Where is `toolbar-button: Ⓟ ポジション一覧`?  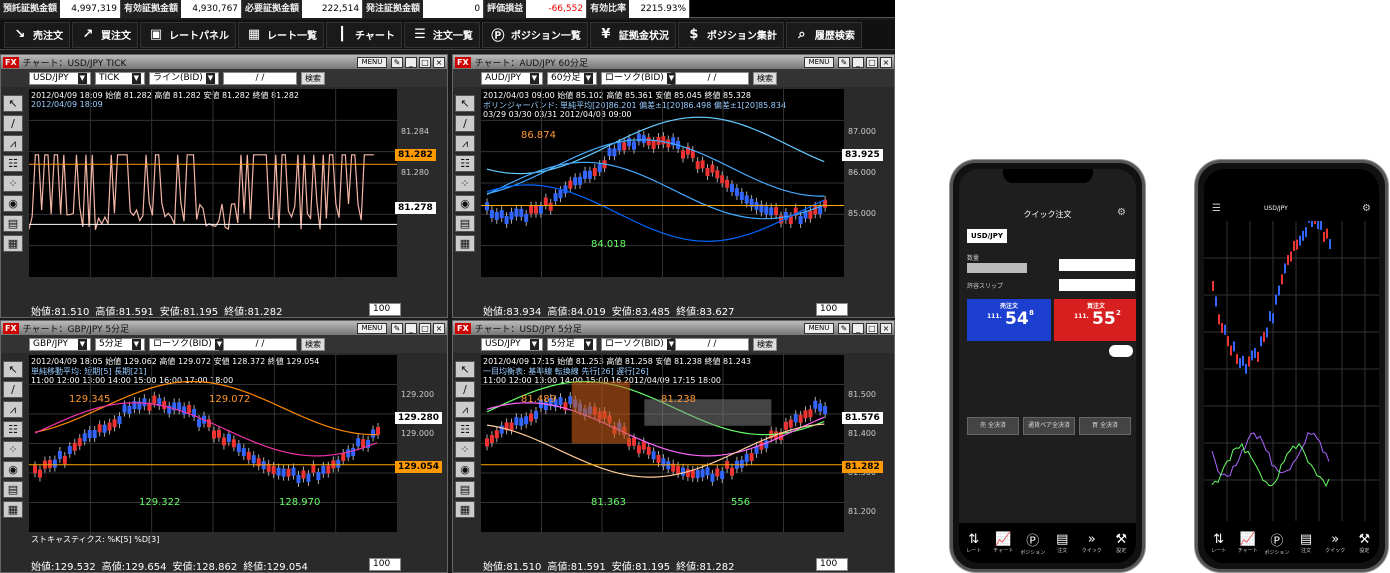
toolbar-button: Ⓟ ポジション一覧 is located at coordinates (534, 34).